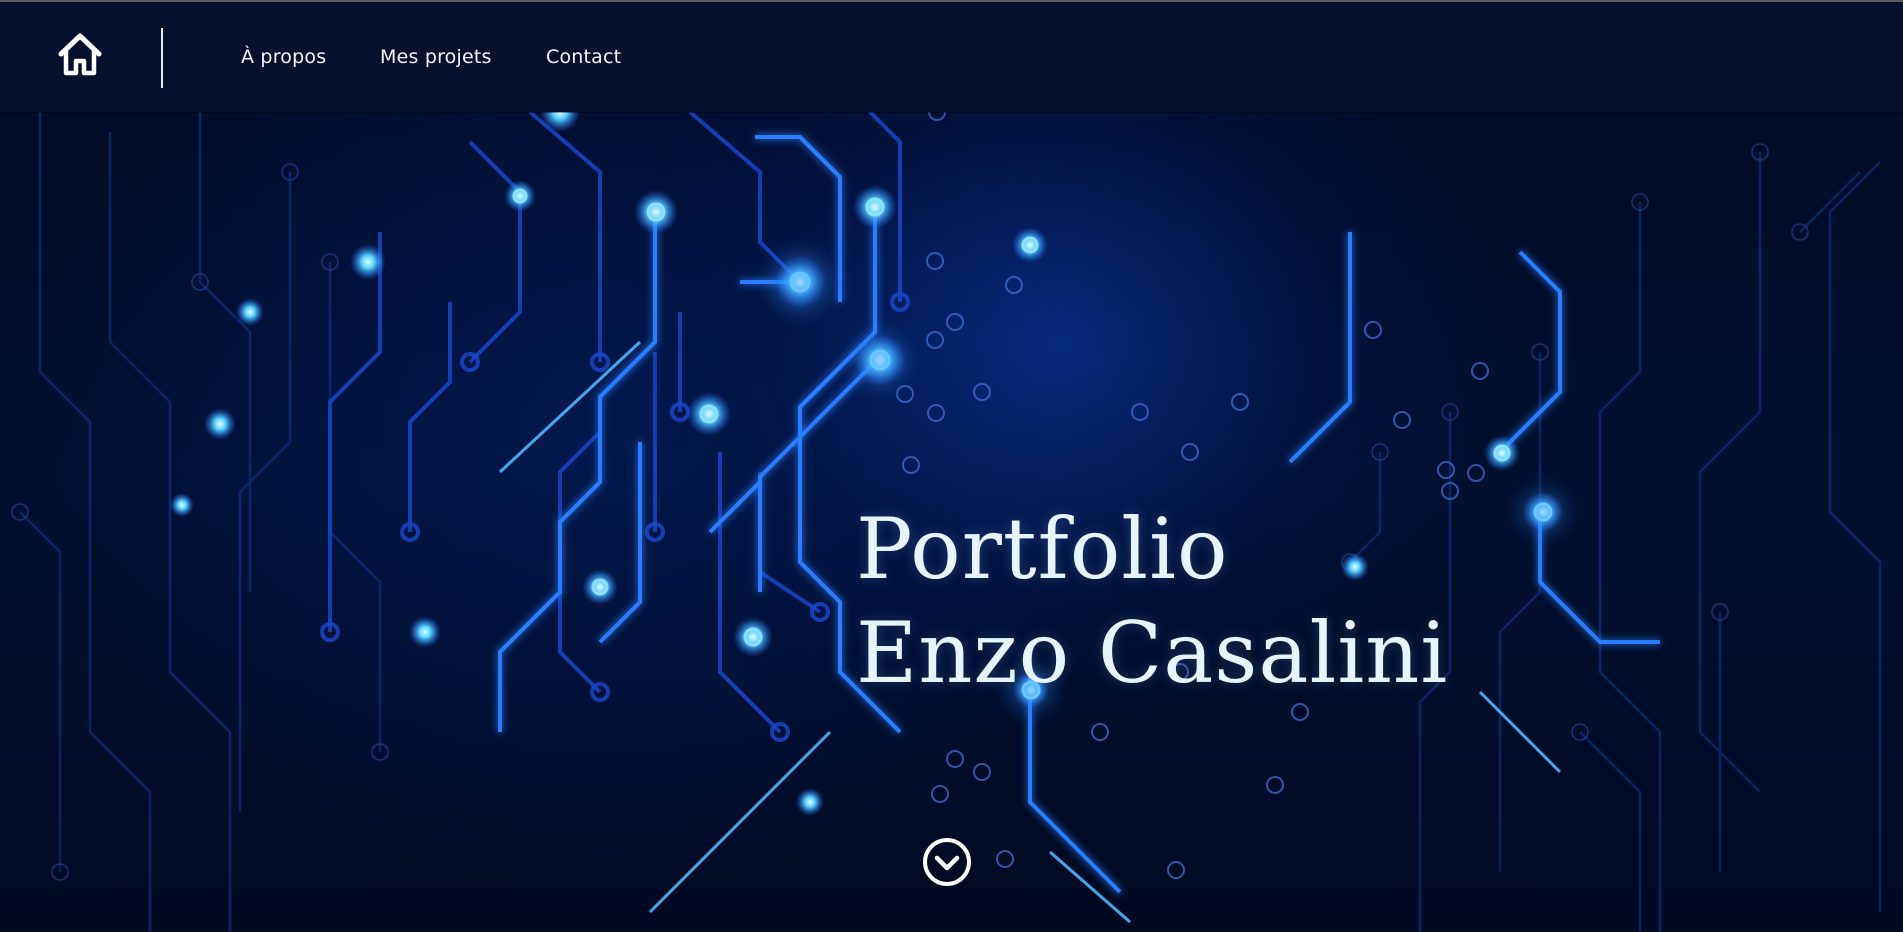  I want to click on chevron-down-circle-icon, so click(947, 862).